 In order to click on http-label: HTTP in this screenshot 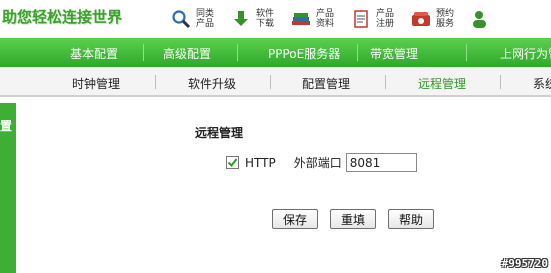, I will do `click(260, 162)`.